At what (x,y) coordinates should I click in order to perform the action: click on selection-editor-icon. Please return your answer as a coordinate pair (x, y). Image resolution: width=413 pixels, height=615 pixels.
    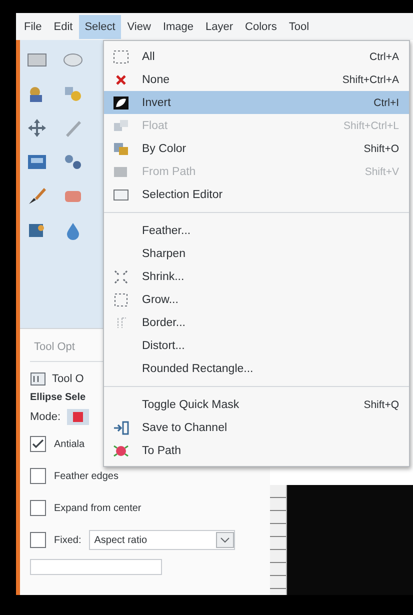
    Looking at the image, I should click on (121, 195).